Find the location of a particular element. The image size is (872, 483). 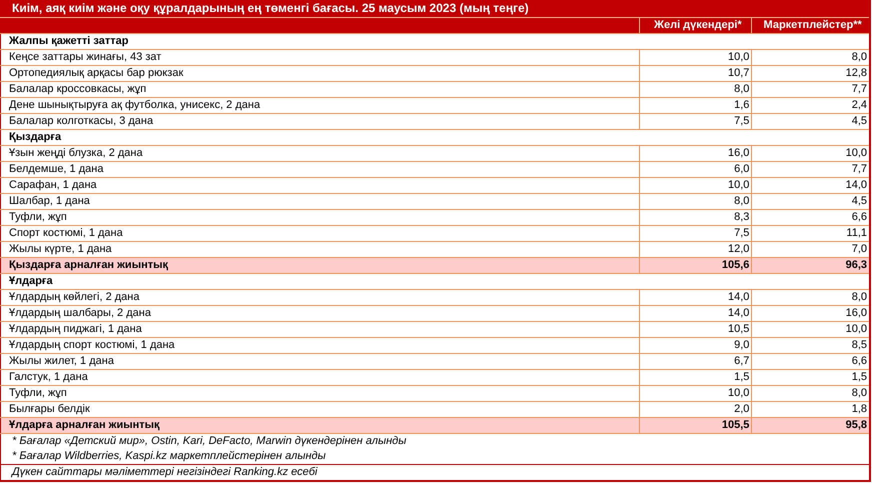

row-label: Шалбар, 1 дана is located at coordinates (320, 202).